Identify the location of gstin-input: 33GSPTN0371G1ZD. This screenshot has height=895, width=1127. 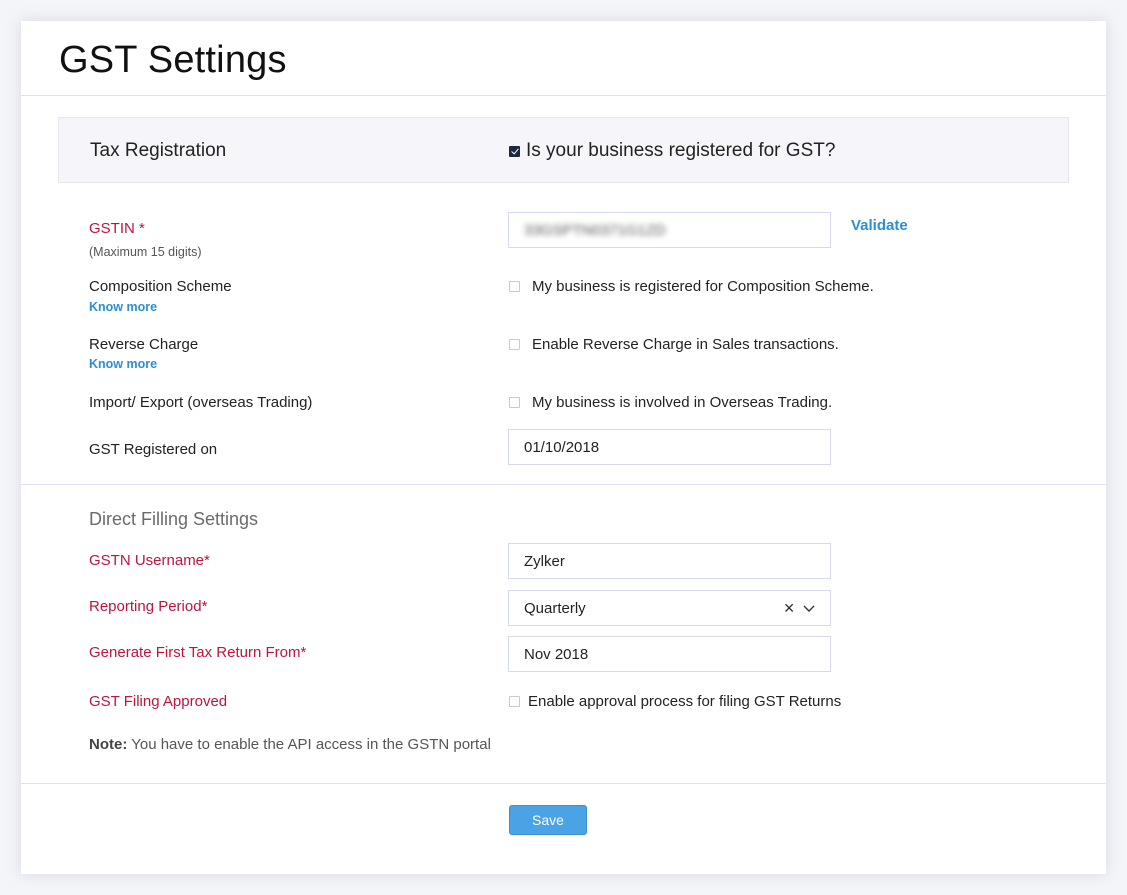
(669, 230).